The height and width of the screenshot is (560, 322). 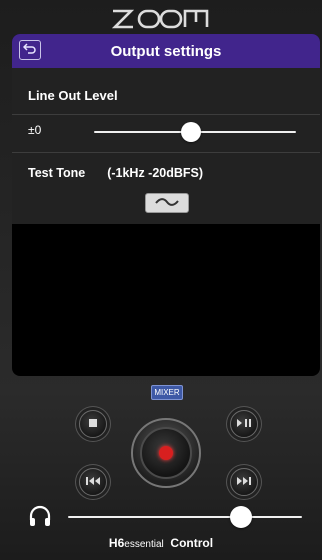 I want to click on test-tone-spec: (-1kHz -20dBFS), so click(x=155, y=173).